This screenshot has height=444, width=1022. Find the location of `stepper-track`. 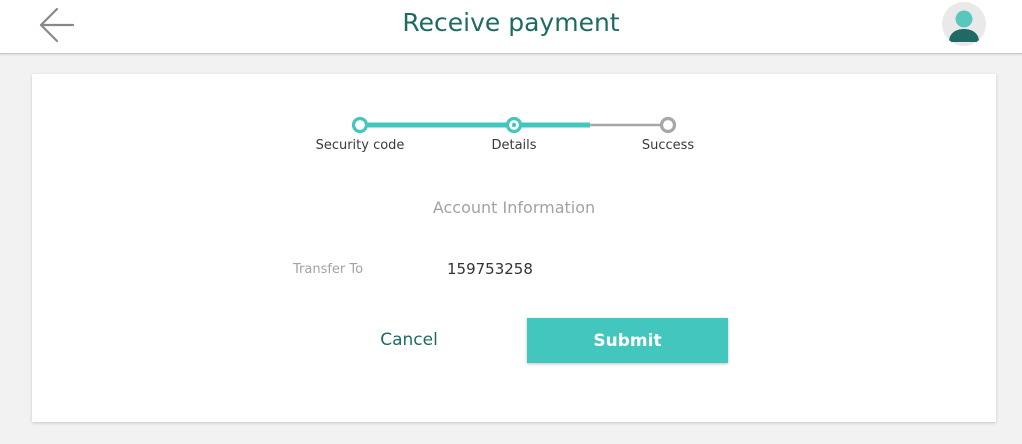

stepper-track is located at coordinates (514, 125).